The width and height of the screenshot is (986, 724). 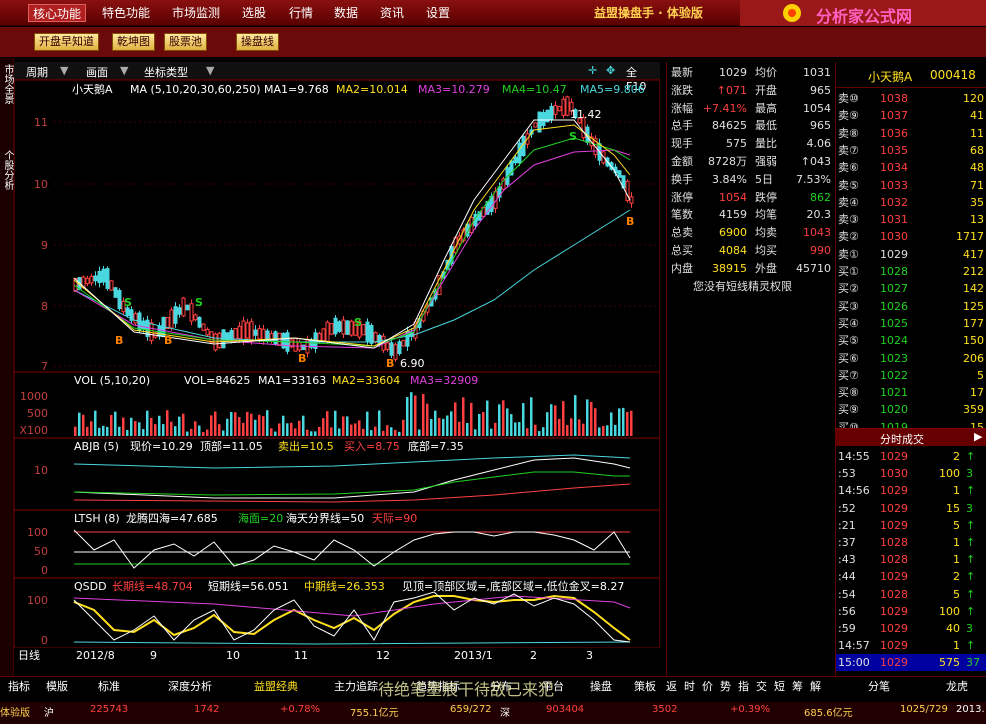 What do you see at coordinates (911, 150) in the screenshot?
I see `sell-level: 卖⑦ 1035 68` at bounding box center [911, 150].